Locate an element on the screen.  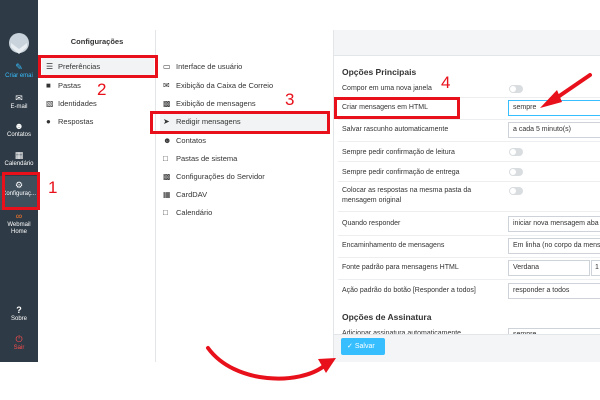
pencil-icon: ✎ is located at coordinates (19, 67).